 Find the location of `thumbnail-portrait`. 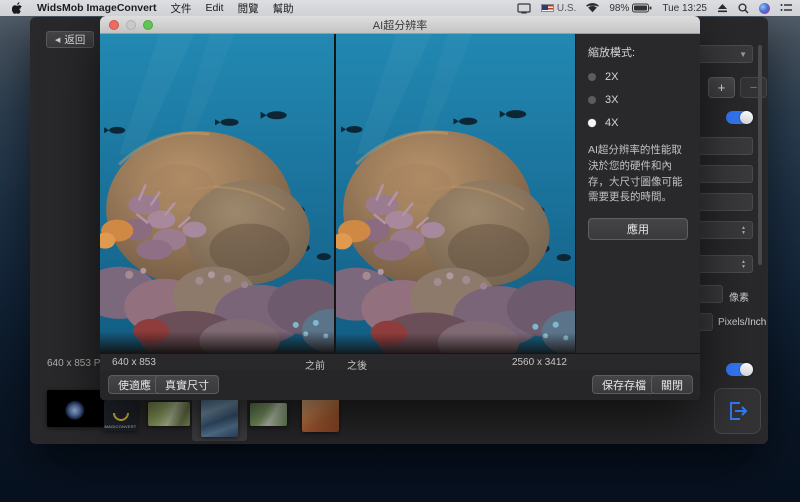

thumbnail-portrait is located at coordinates (320, 415).